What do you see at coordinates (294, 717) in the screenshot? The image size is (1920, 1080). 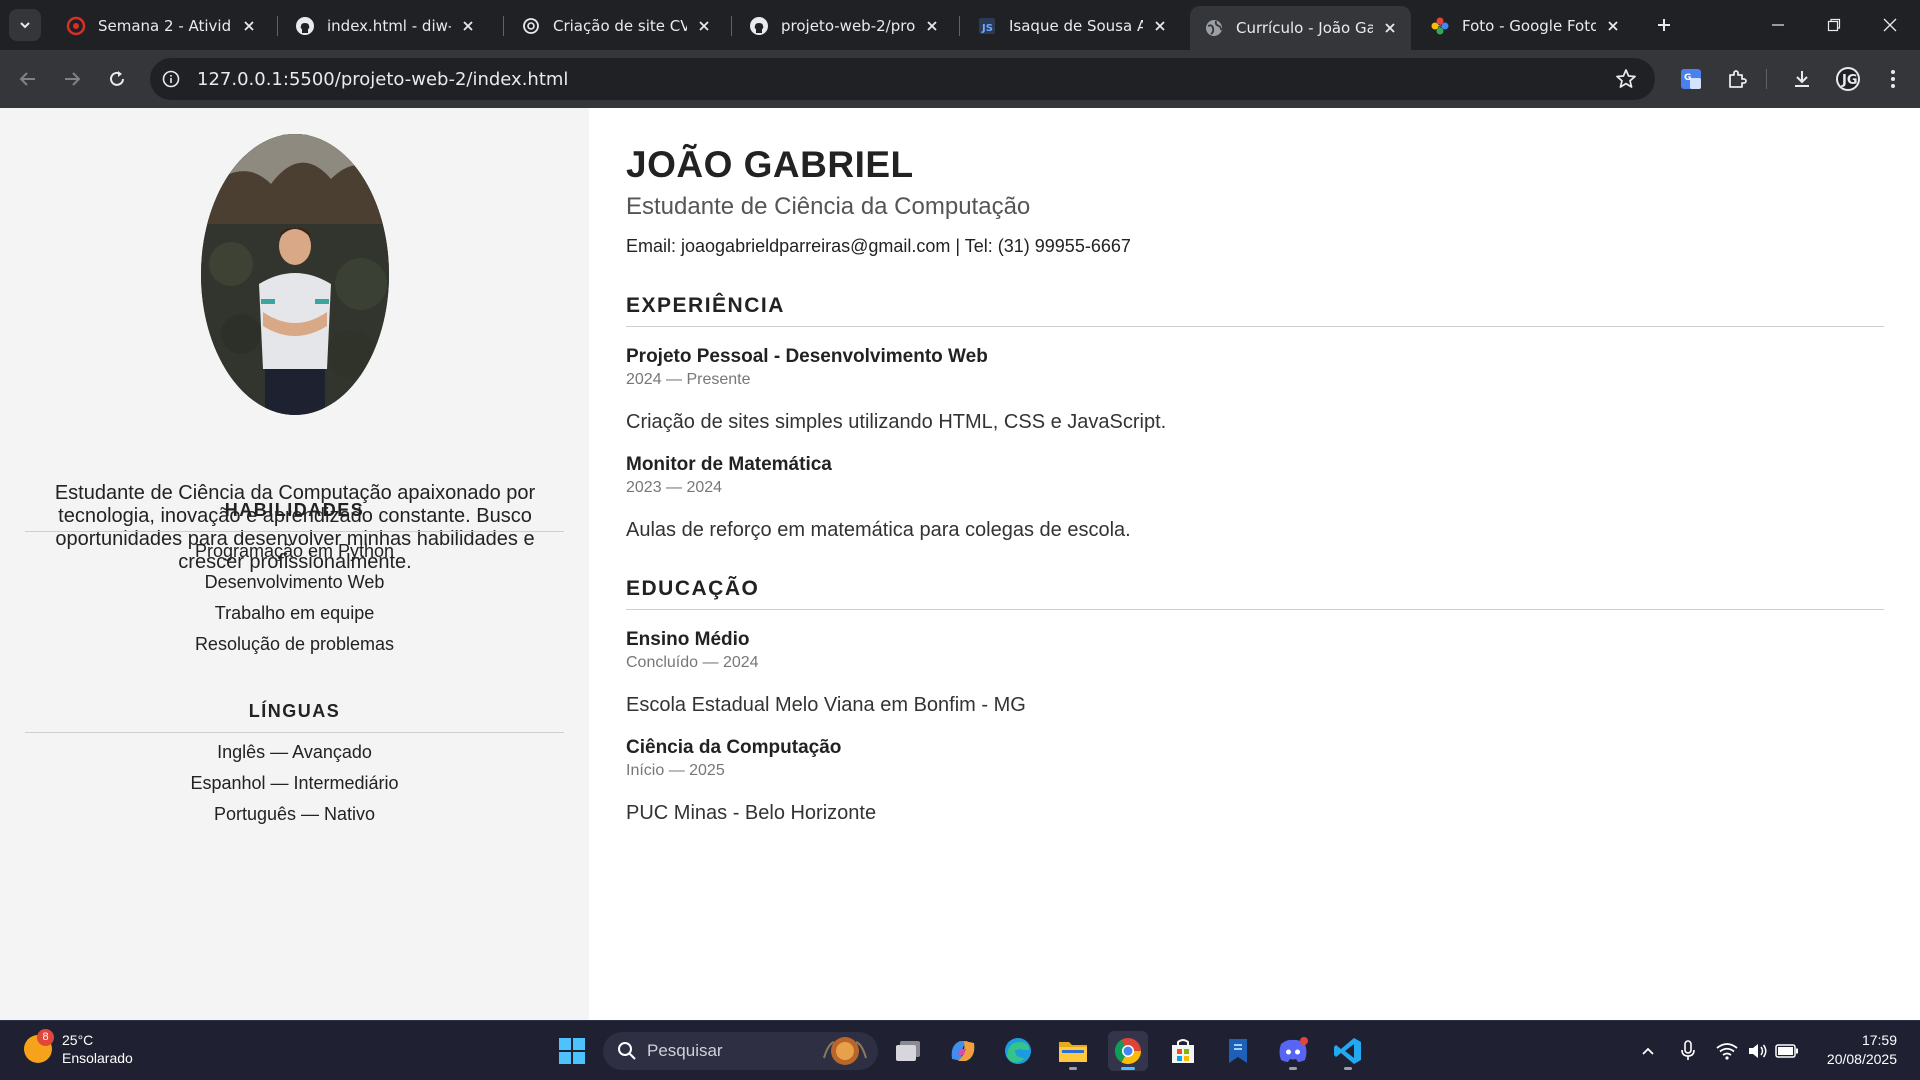 I see `languages-heading: LÍNGUAS` at bounding box center [294, 717].